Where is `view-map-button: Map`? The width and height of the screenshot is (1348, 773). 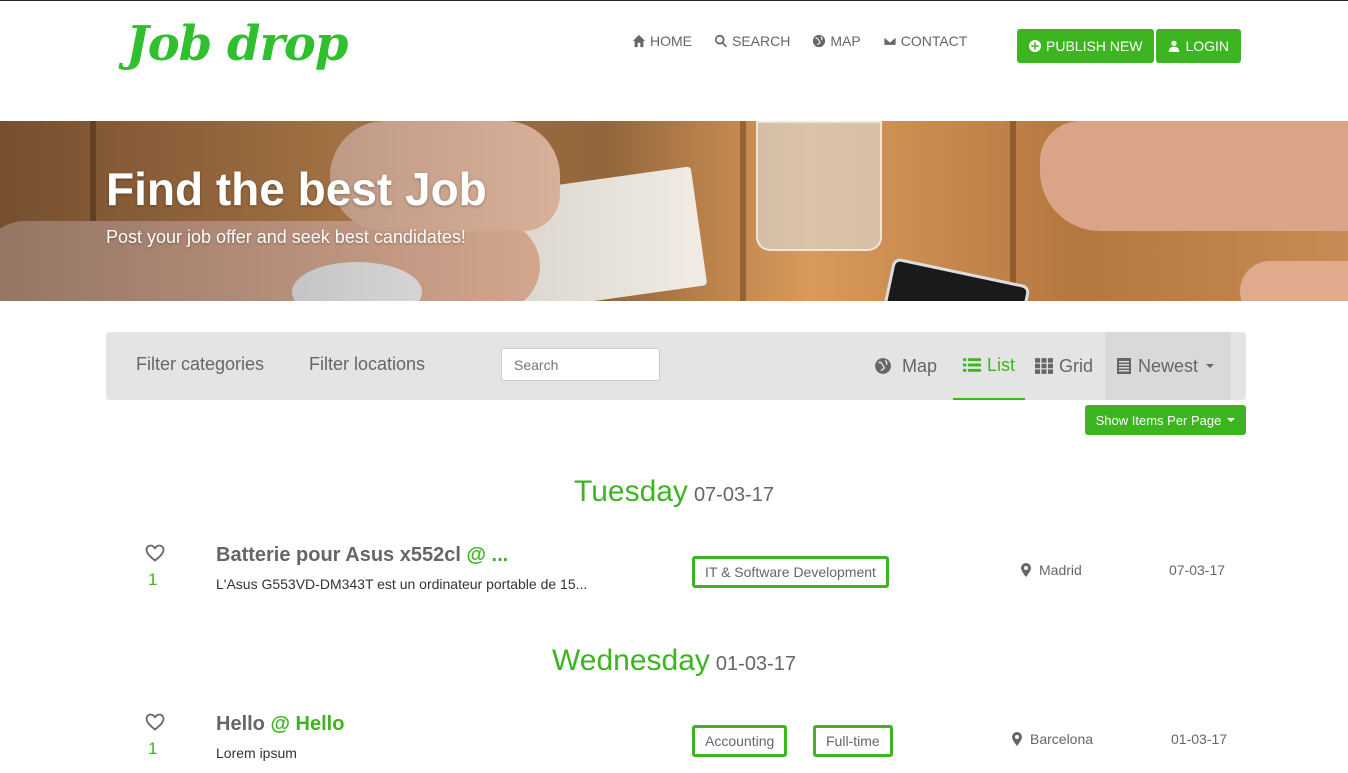 view-map-button: Map is located at coordinates (905, 366).